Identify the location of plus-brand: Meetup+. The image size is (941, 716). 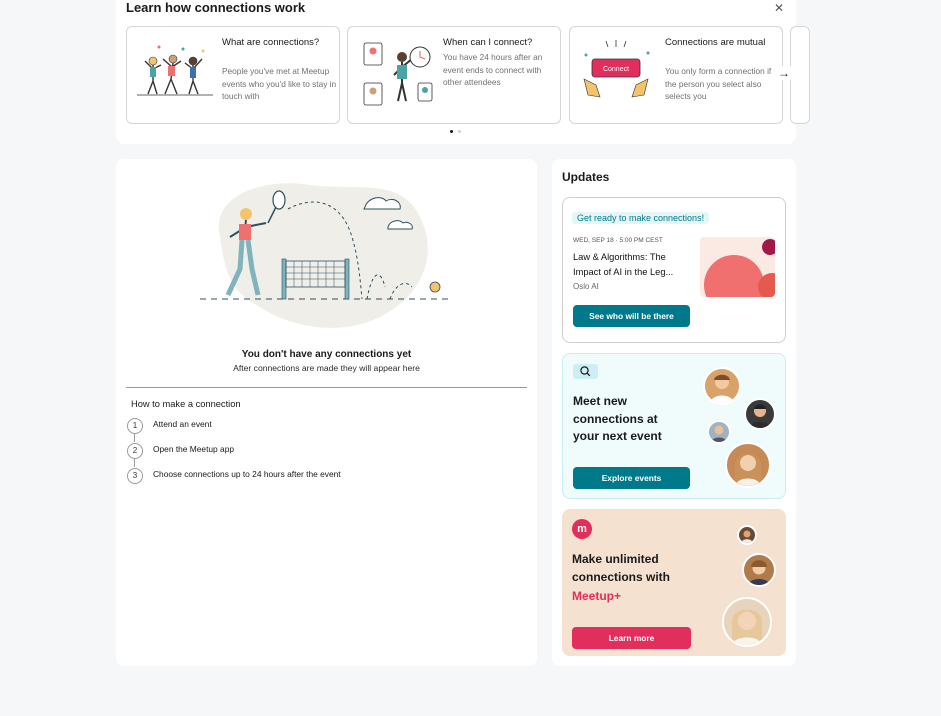
(597, 596).